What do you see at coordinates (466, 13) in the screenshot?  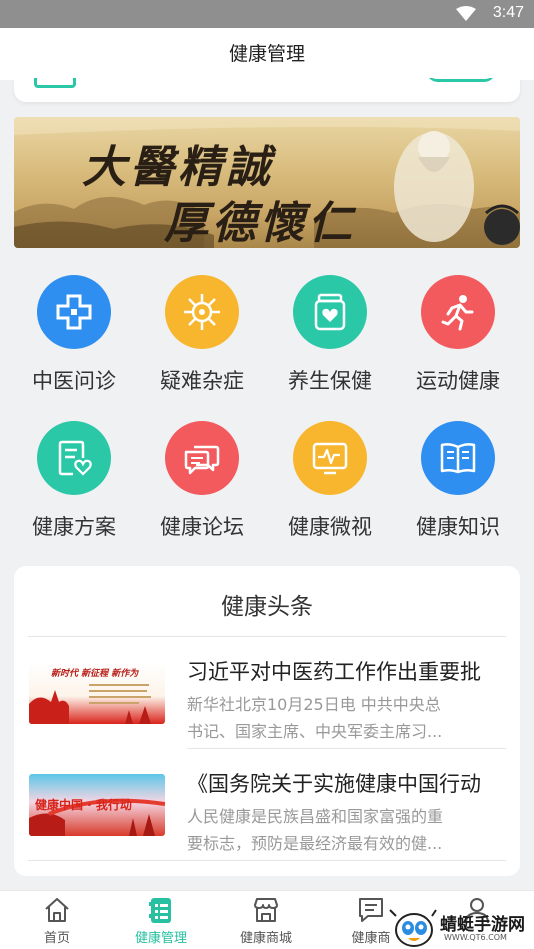 I see `wifi-icon` at bounding box center [466, 13].